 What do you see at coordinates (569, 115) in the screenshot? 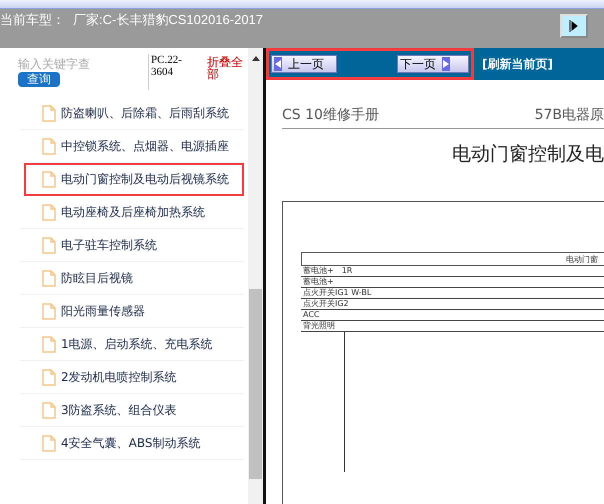
I see `section-title: 57B电器原` at bounding box center [569, 115].